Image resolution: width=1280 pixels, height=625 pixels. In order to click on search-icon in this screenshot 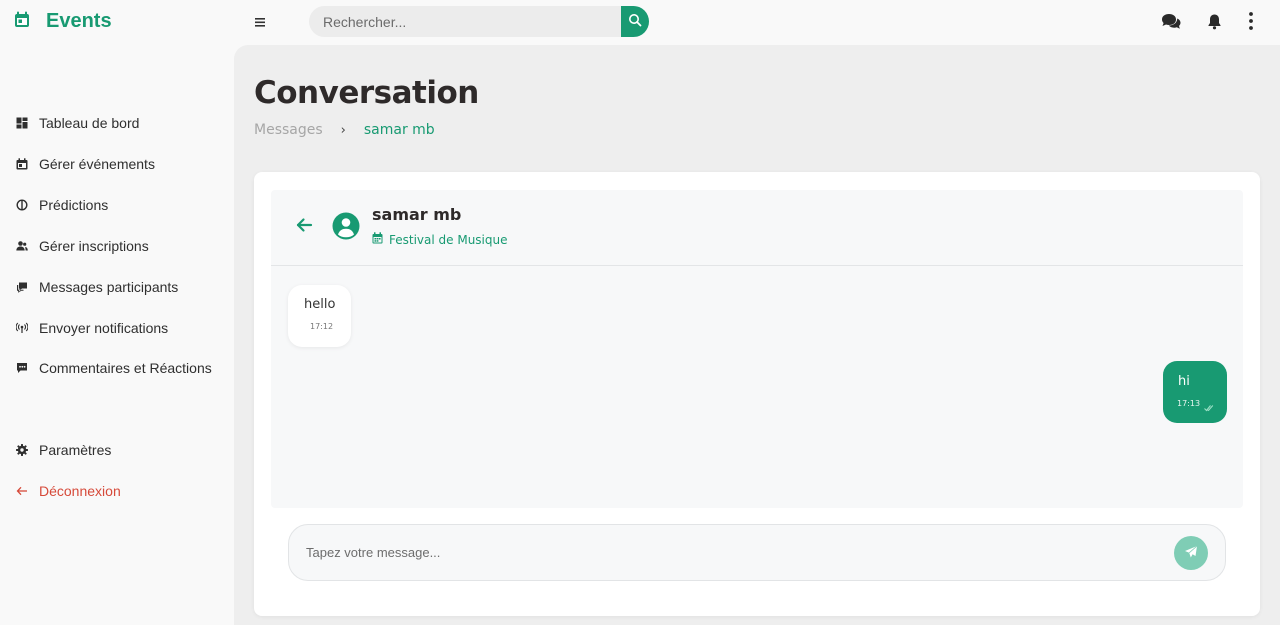, I will do `click(635, 21)`.